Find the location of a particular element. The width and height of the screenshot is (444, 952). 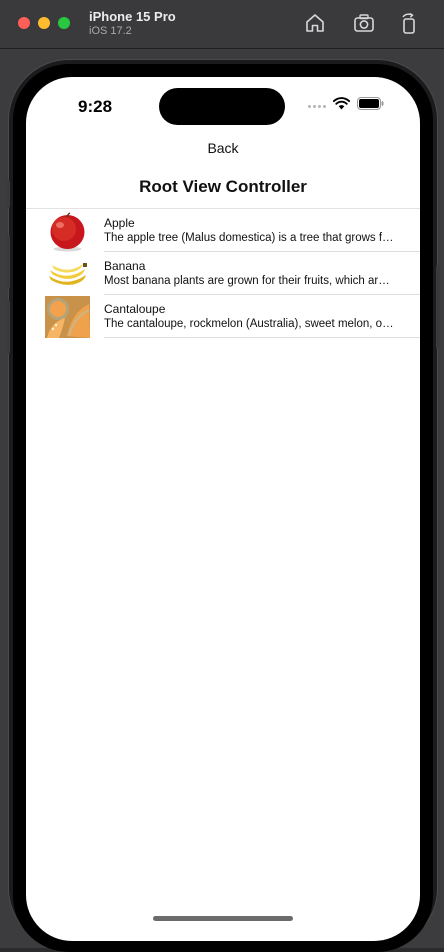

rotate-icon is located at coordinates (409, 23).